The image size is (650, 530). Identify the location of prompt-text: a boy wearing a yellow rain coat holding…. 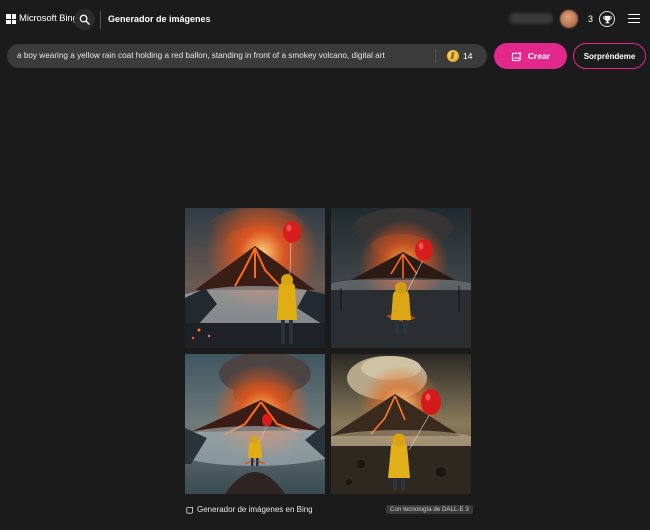
(201, 55).